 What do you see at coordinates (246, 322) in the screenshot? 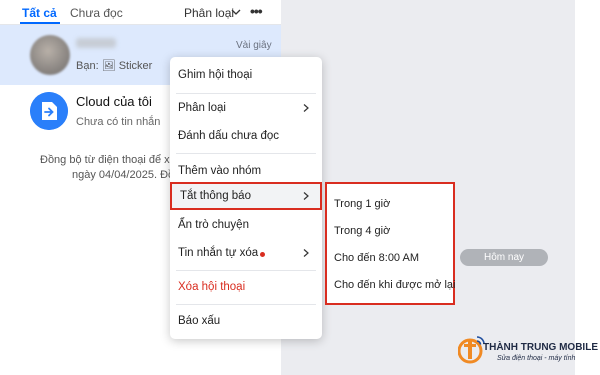
I see `menu-item-report: Báo xấu` at bounding box center [246, 322].